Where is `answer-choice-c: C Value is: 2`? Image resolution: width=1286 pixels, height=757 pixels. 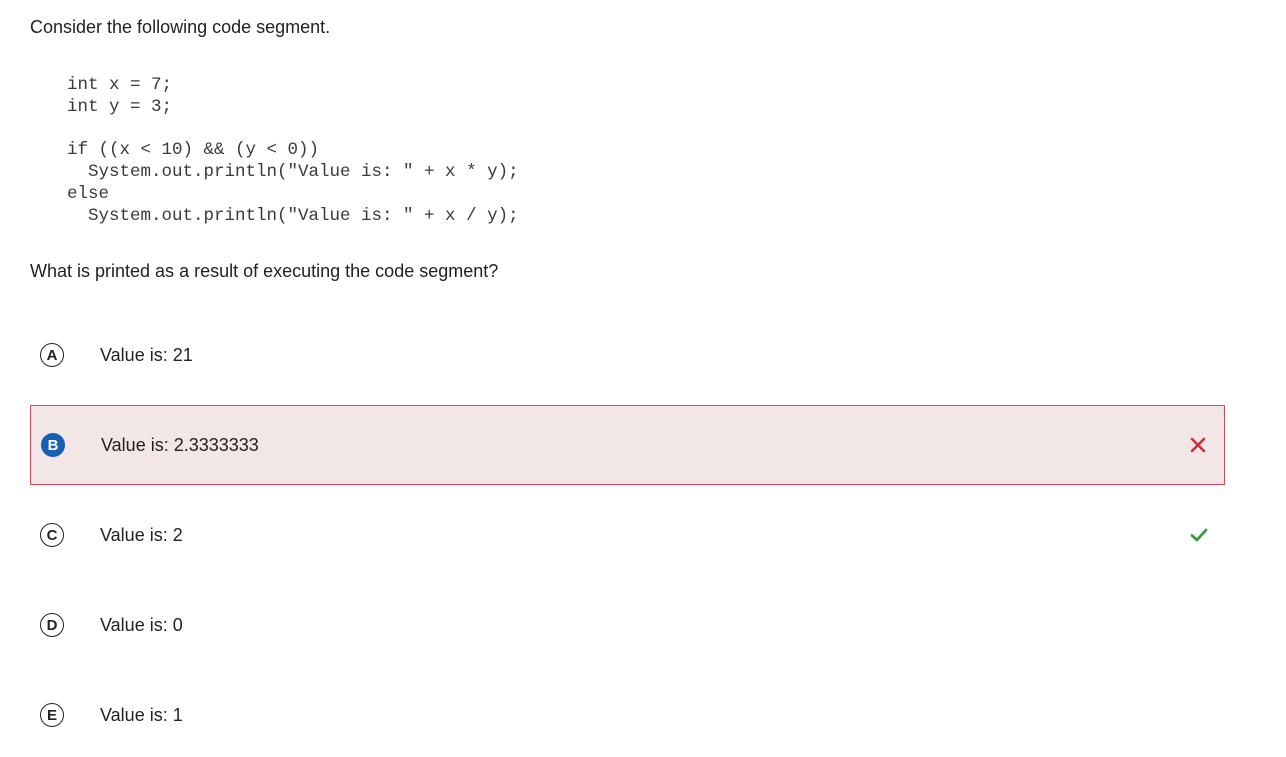
answer-choice-c: C Value is: 2 is located at coordinates (627, 535).